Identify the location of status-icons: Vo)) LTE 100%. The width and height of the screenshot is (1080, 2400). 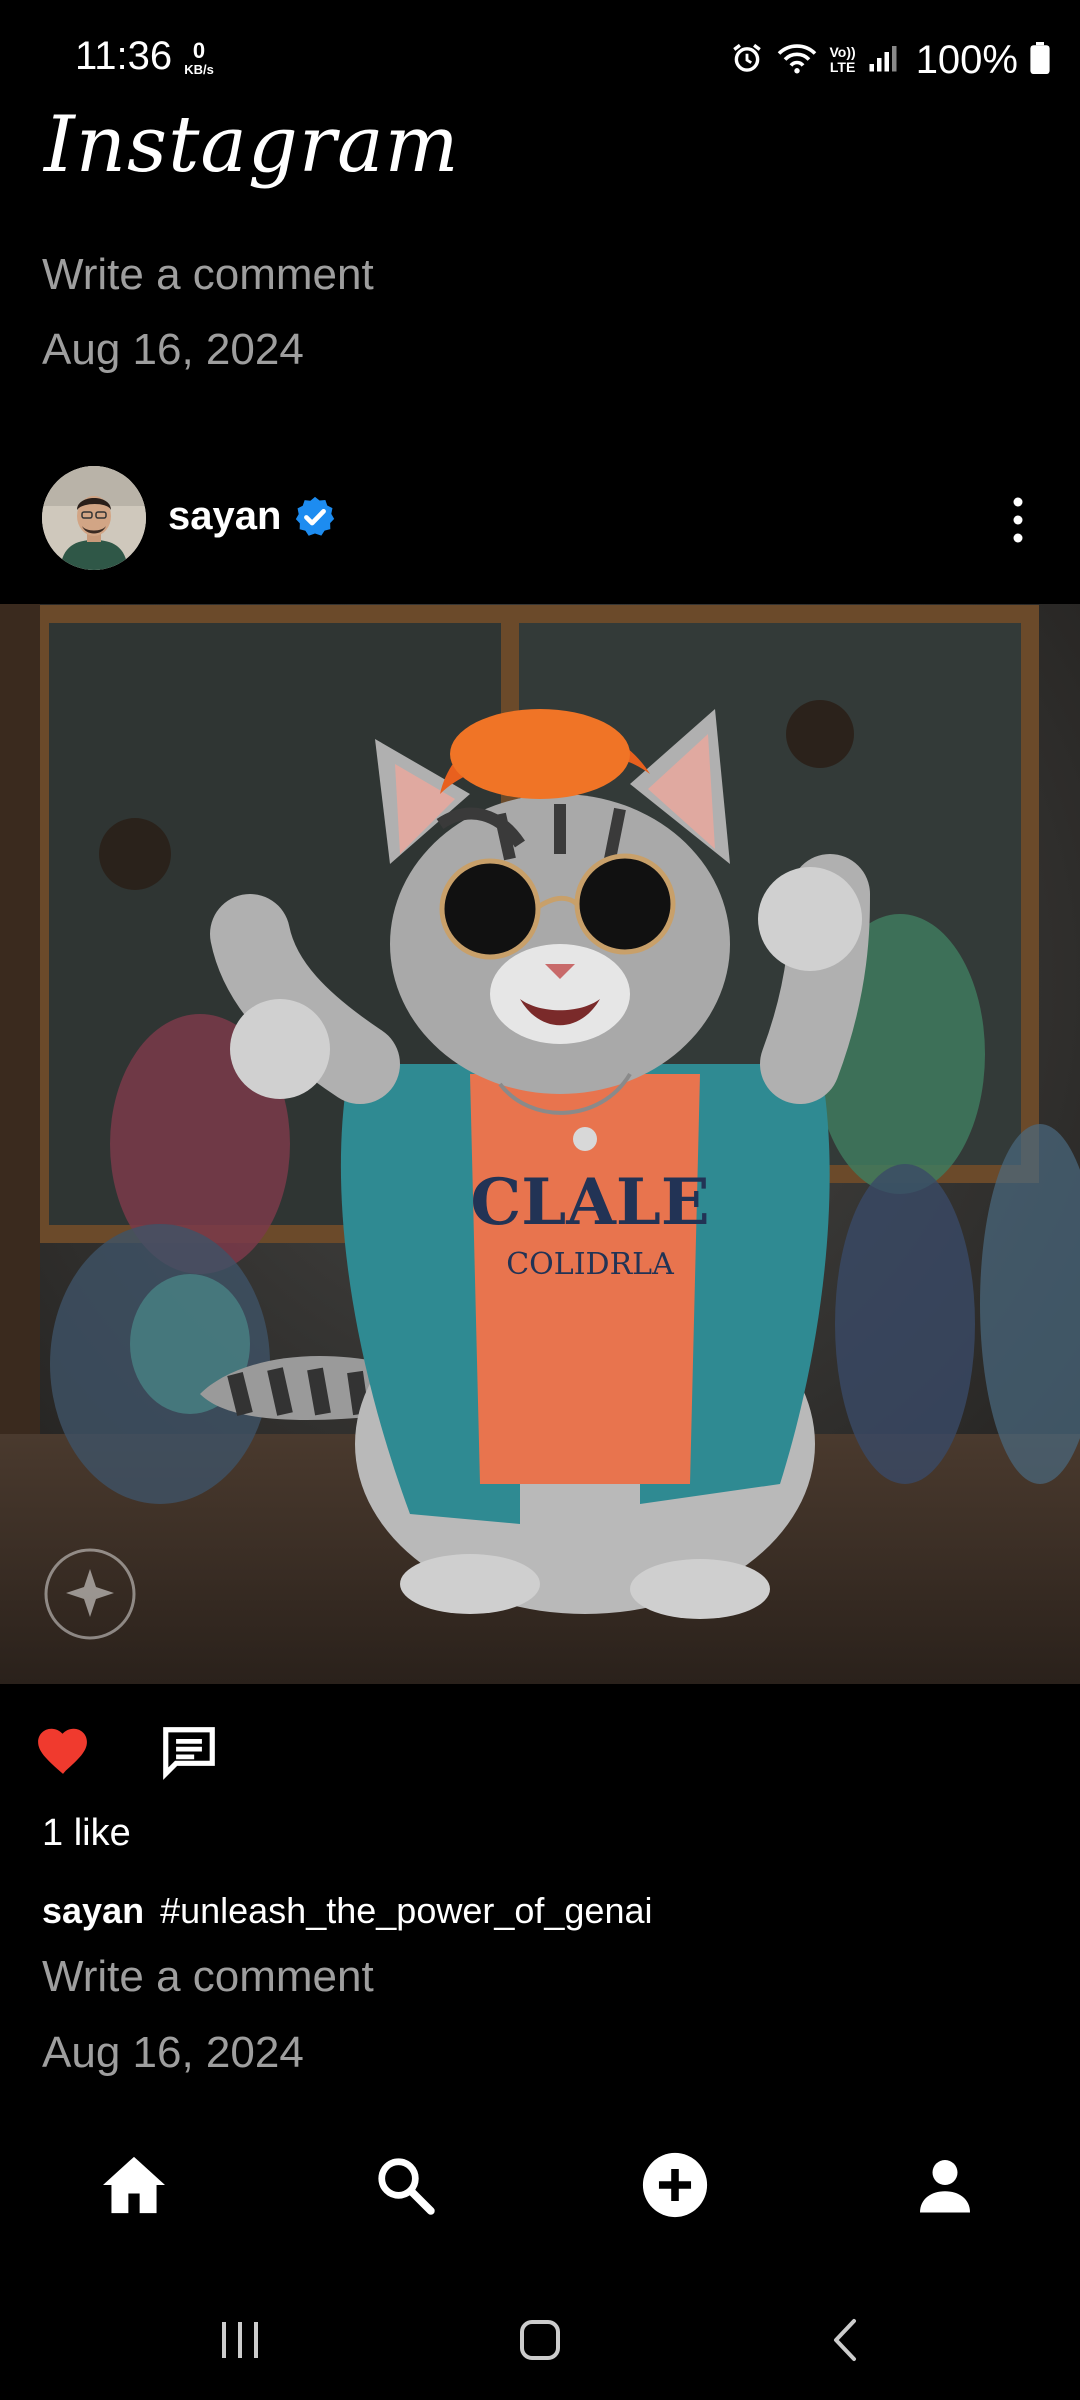
(890, 60).